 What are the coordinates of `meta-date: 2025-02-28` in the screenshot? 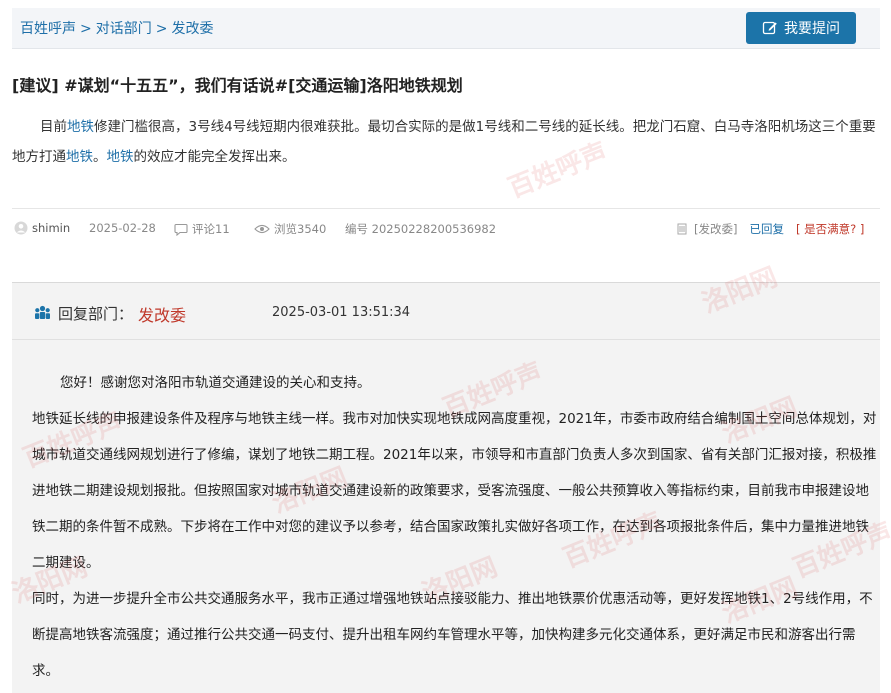 It's located at (122, 228).